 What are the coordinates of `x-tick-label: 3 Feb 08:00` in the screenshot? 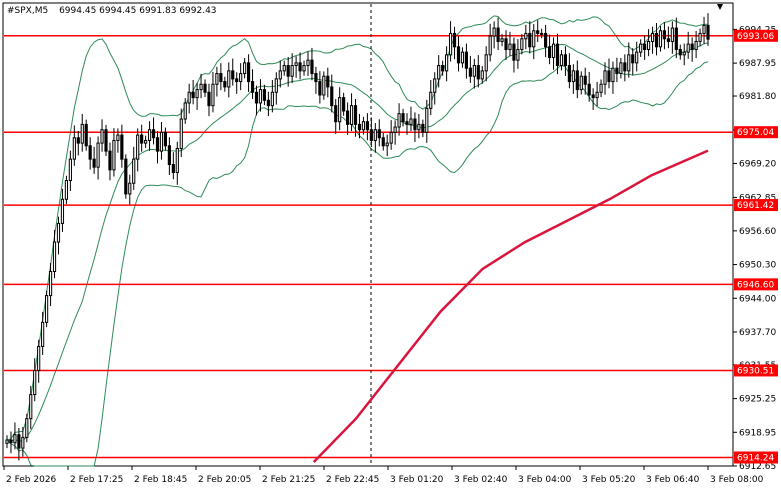 It's located at (737, 480).